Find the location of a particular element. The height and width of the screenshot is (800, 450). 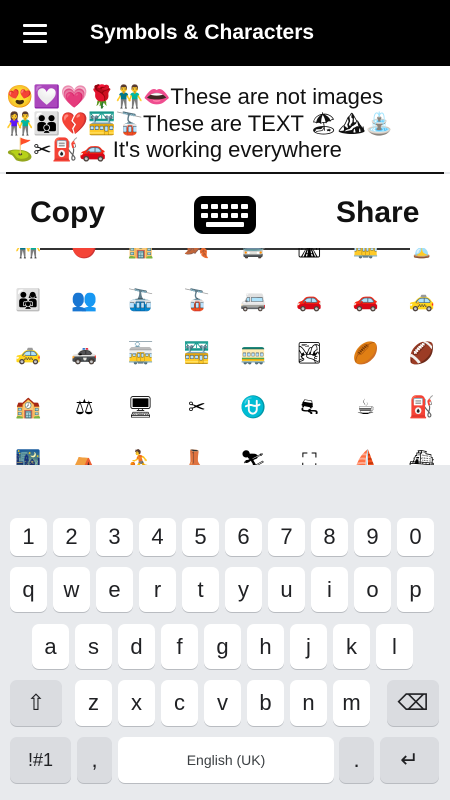

emoji-cell: 🛣 is located at coordinates (309, 255).